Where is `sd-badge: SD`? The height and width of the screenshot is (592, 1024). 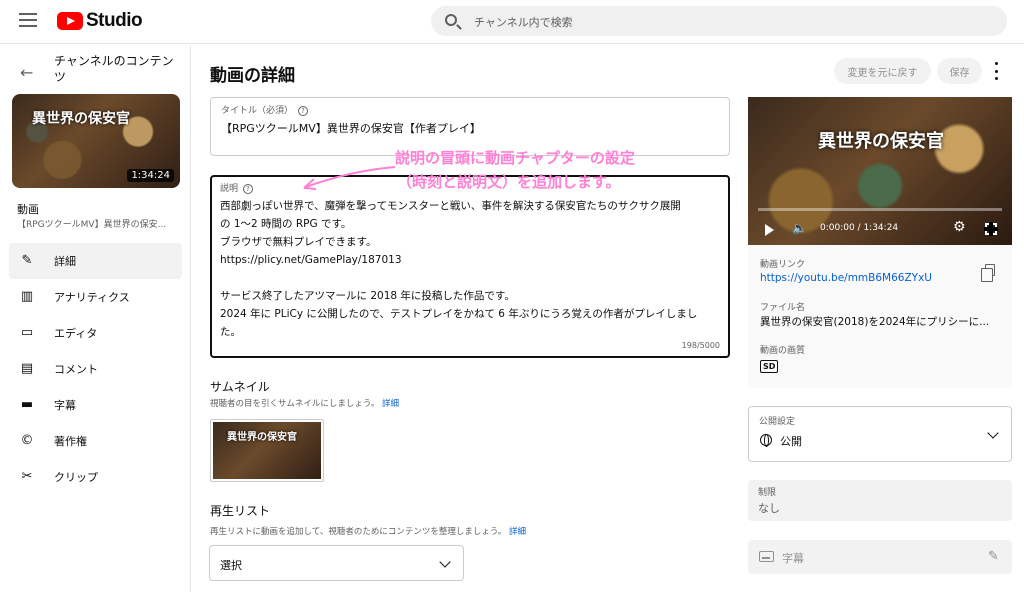 sd-badge: SD is located at coordinates (769, 366).